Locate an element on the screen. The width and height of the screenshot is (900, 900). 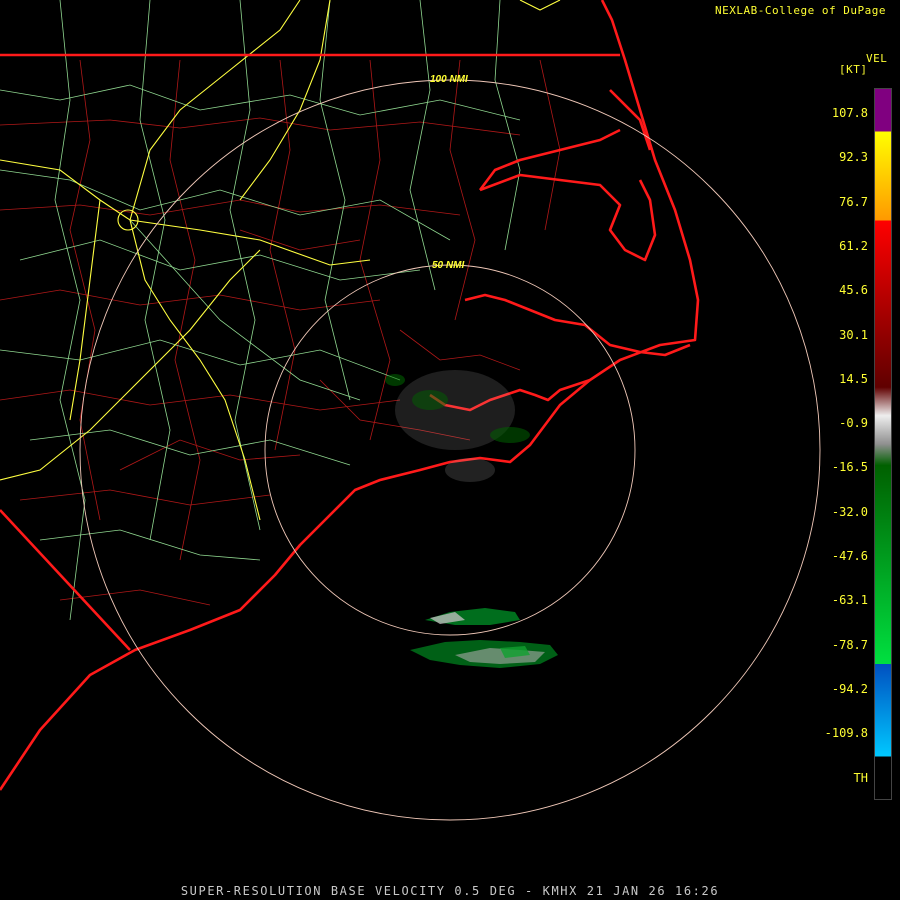
range-ring-label-100: 100 NMI is located at coordinates (449, 79).